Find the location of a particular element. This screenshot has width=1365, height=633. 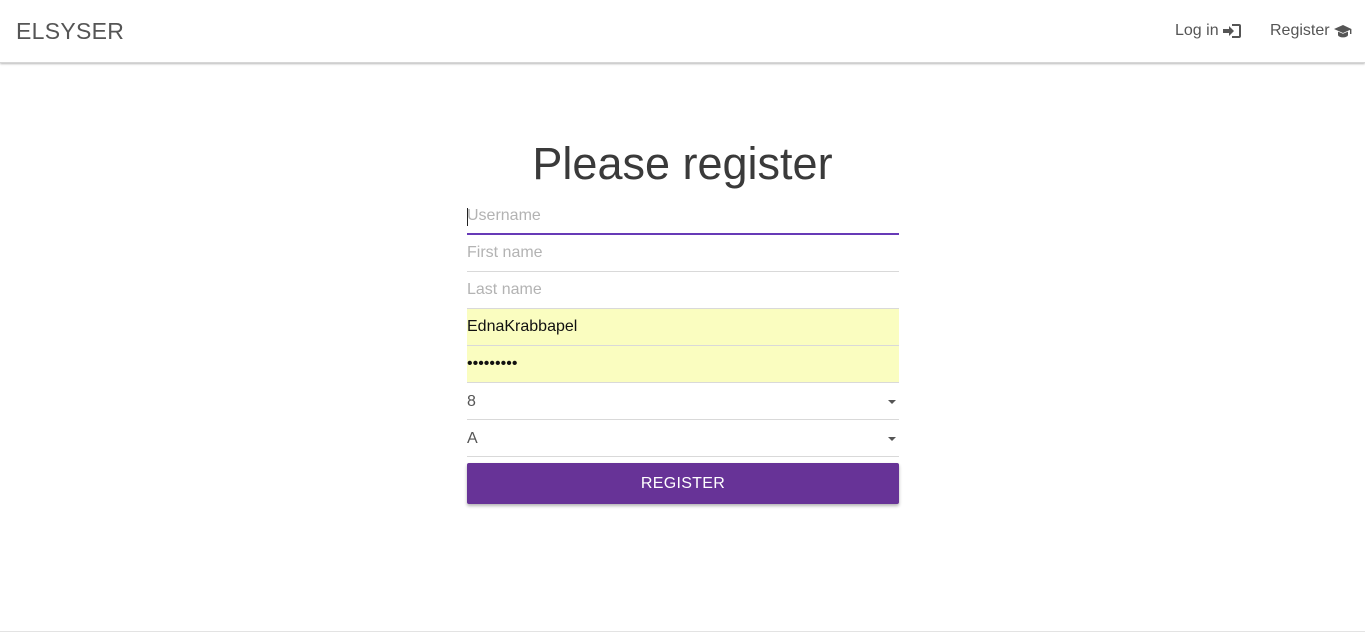

first-name-field-wrapper is located at coordinates (683, 253).